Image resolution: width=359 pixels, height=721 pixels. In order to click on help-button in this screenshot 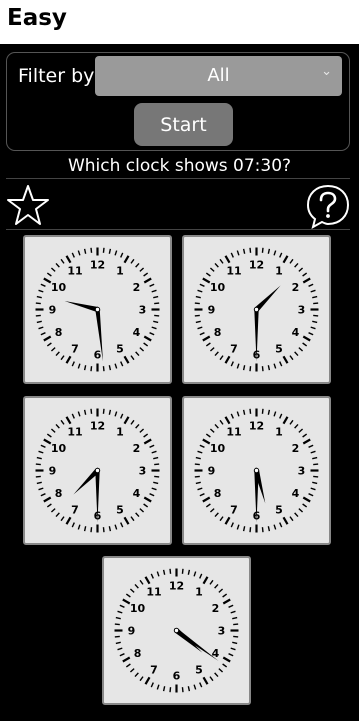, I will do `click(328, 206)`.